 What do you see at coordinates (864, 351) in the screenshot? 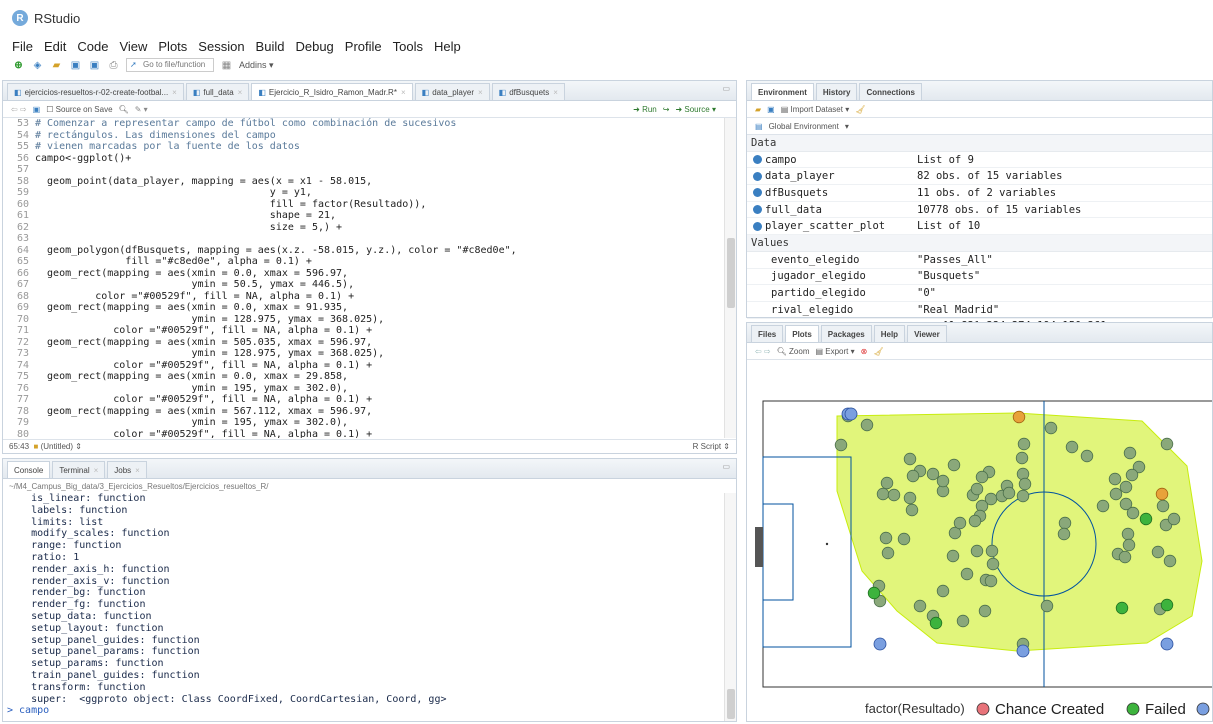
I see `remove-plot-icon: ⊗` at bounding box center [864, 351].